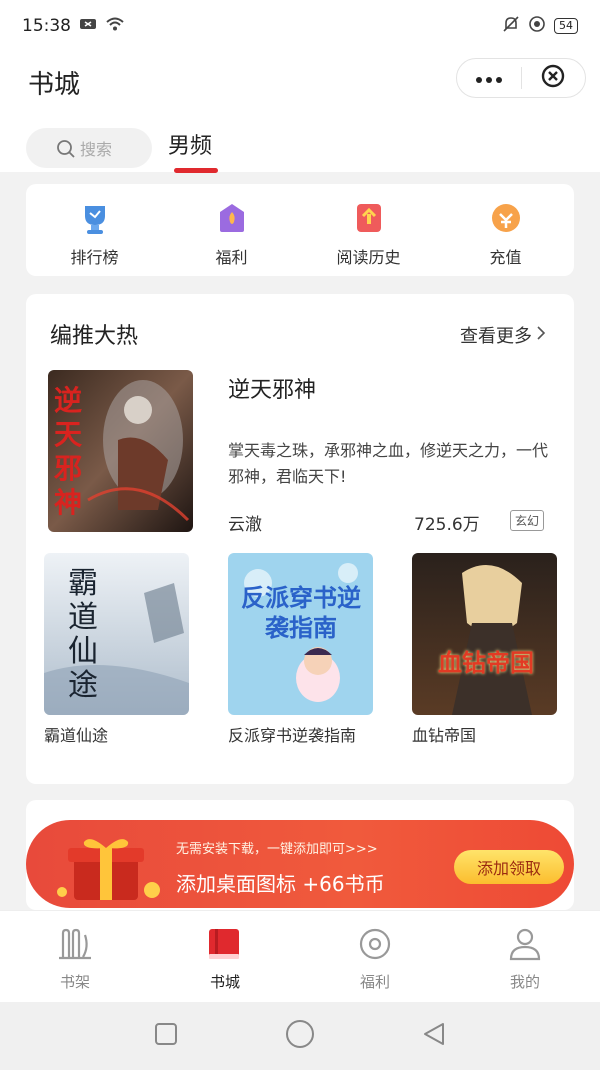  Describe the element at coordinates (300, 26) in the screenshot. I see `status-bar: 15:38 54` at that location.